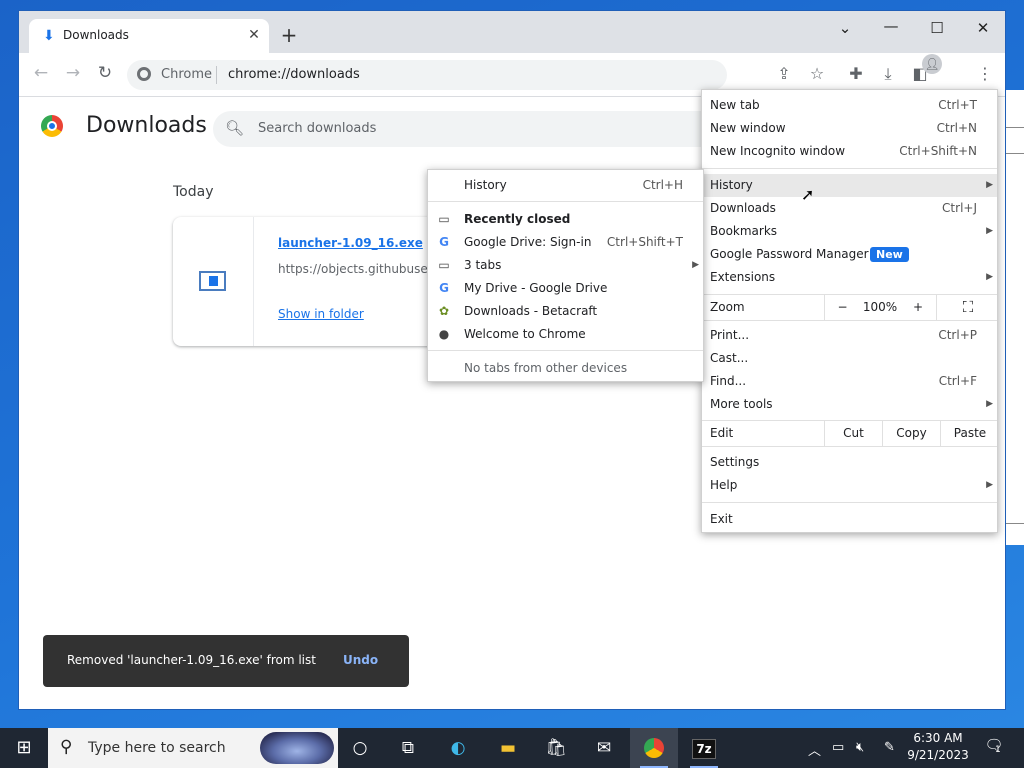  What do you see at coordinates (808, 194) in the screenshot?
I see `mouse-cursor-icon: ➚` at bounding box center [808, 194].